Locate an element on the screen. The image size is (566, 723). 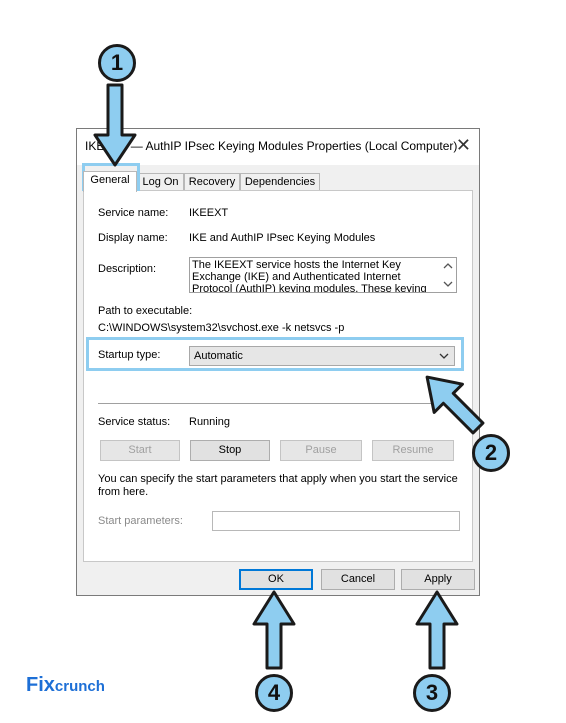
logo-part-fix: Fix is located at coordinates (40, 685).